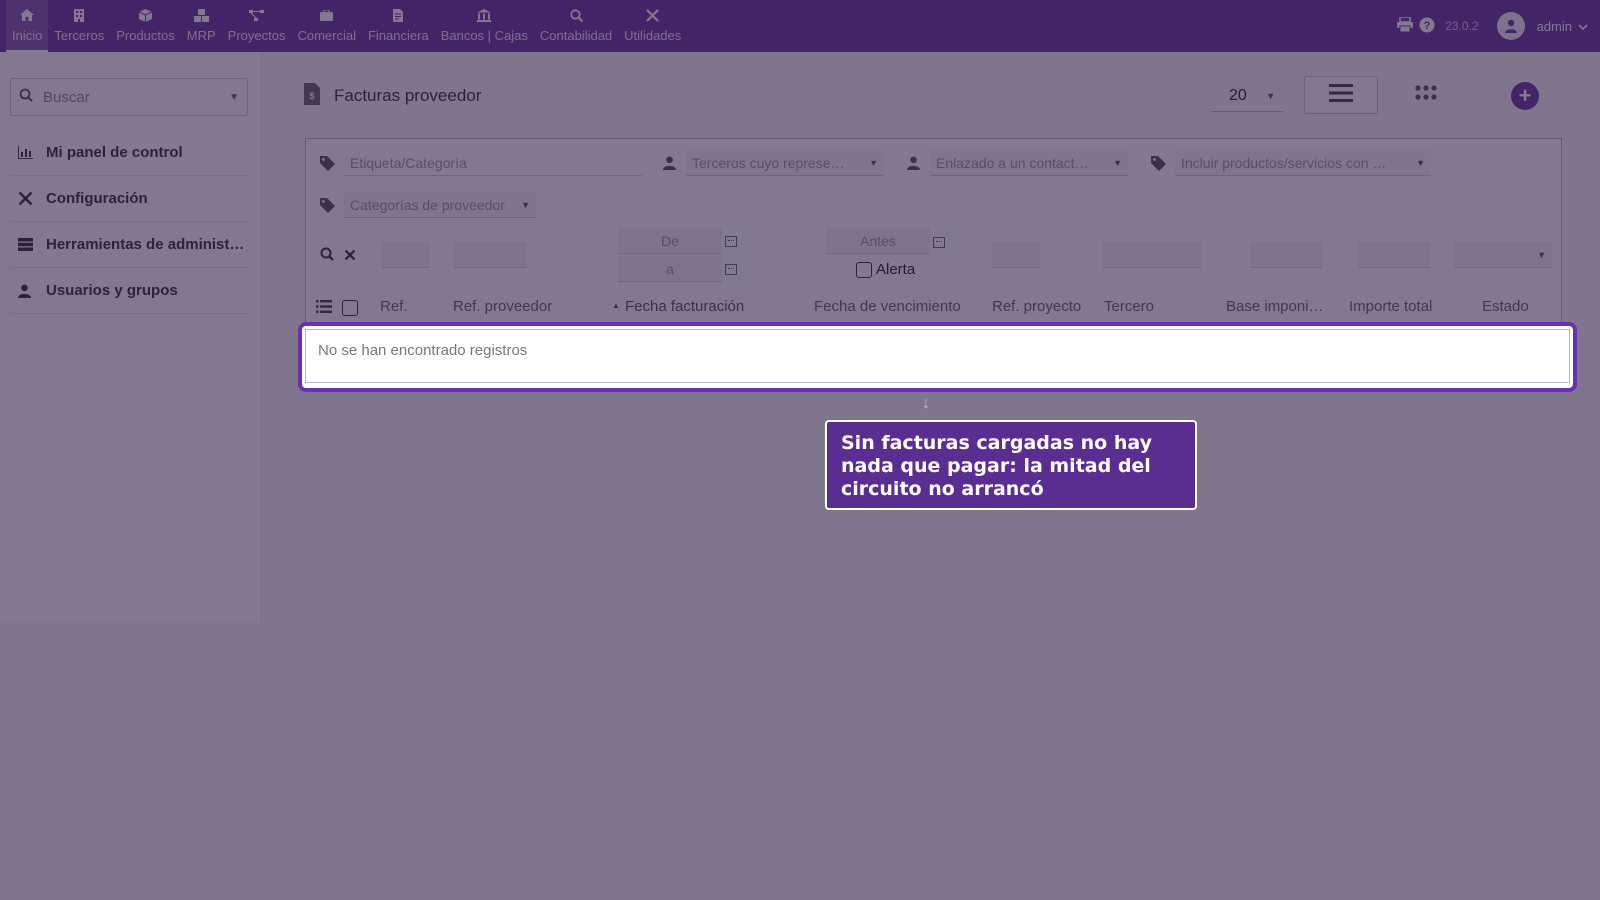 The width and height of the screenshot is (1600, 900). I want to click on filter-tag-category: Etiqueta/Categoría, so click(479, 163).